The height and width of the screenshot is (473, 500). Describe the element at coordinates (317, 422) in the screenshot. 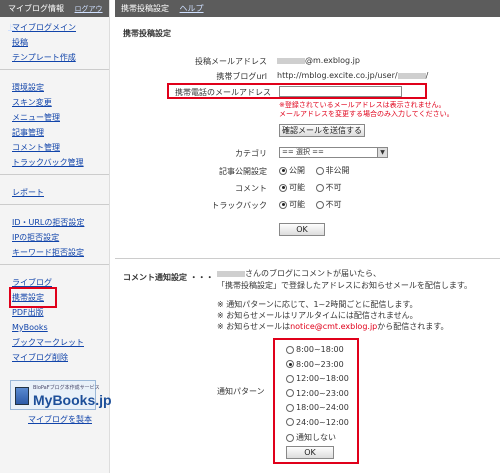

I see `notify-pattern-option: 24:00~12:00` at that location.